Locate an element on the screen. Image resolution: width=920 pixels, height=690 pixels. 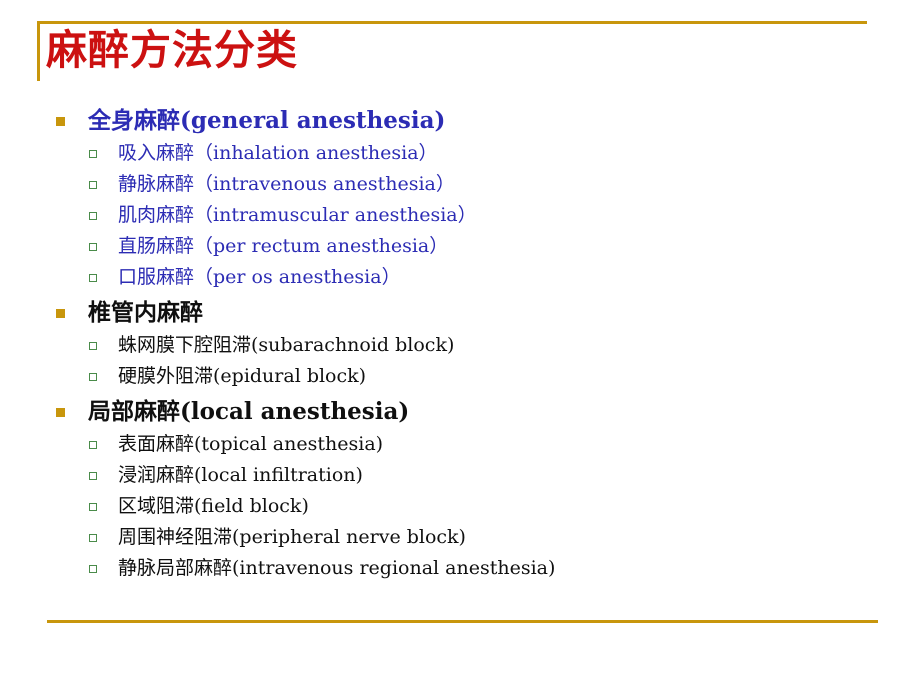
outline-sub-item: 表面麻醉(topical anesthesia) is located at coordinates (460, 444).